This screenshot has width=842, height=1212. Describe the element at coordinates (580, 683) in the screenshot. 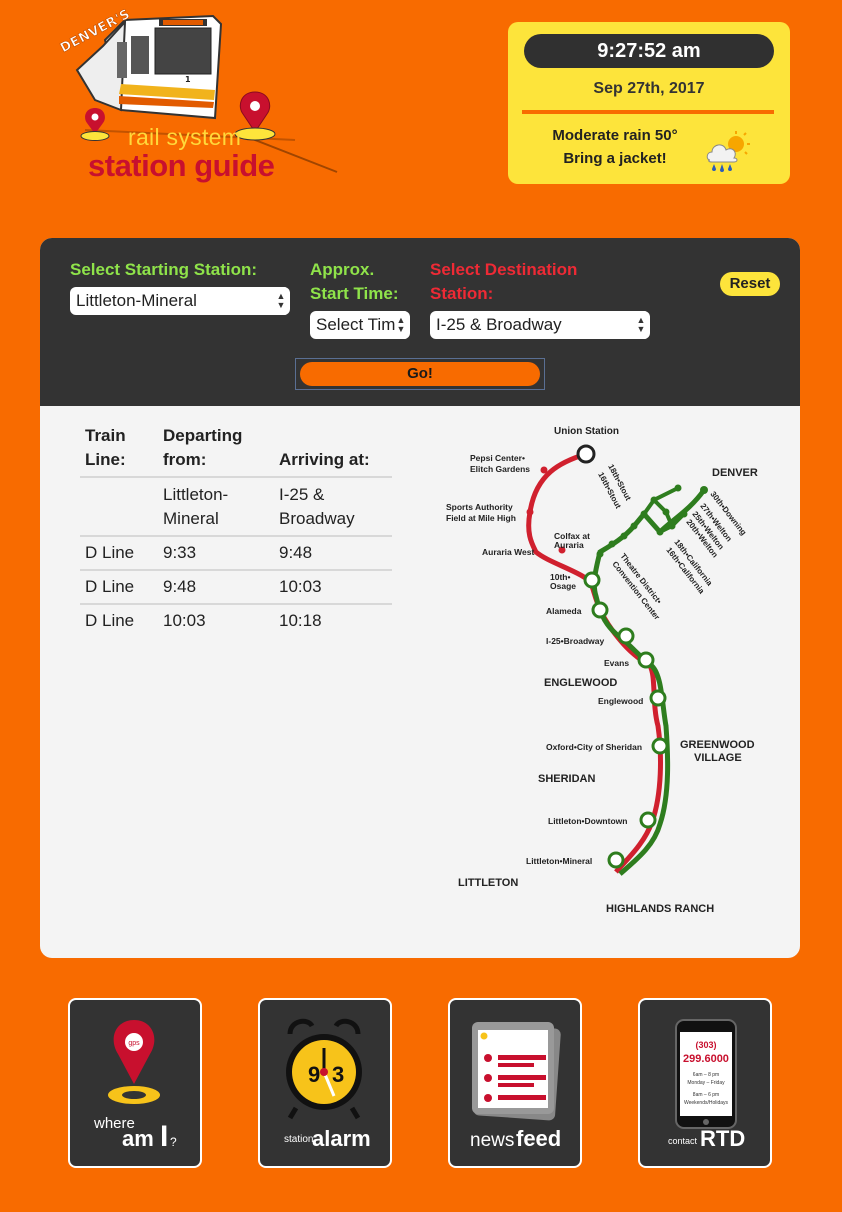

I see `svg-text: ENGLEWOOD` at that location.